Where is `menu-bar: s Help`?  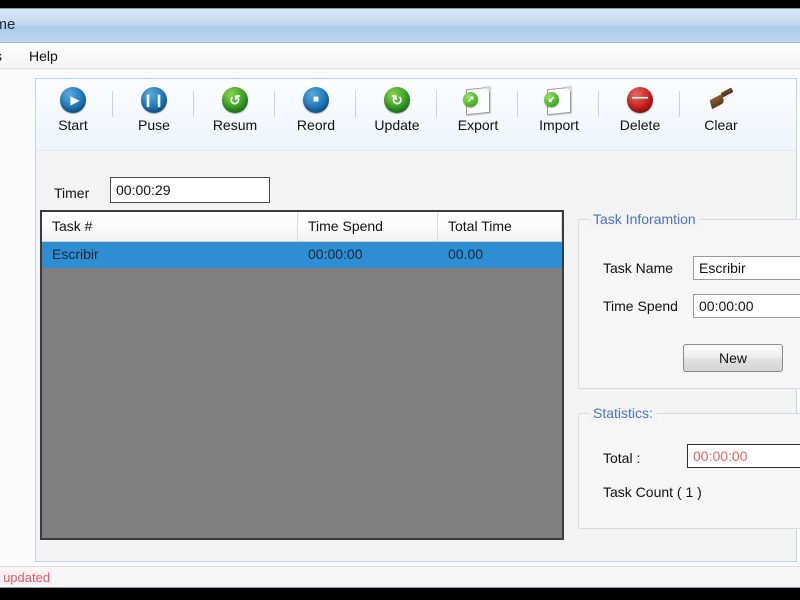 menu-bar: s Help is located at coordinates (400, 56).